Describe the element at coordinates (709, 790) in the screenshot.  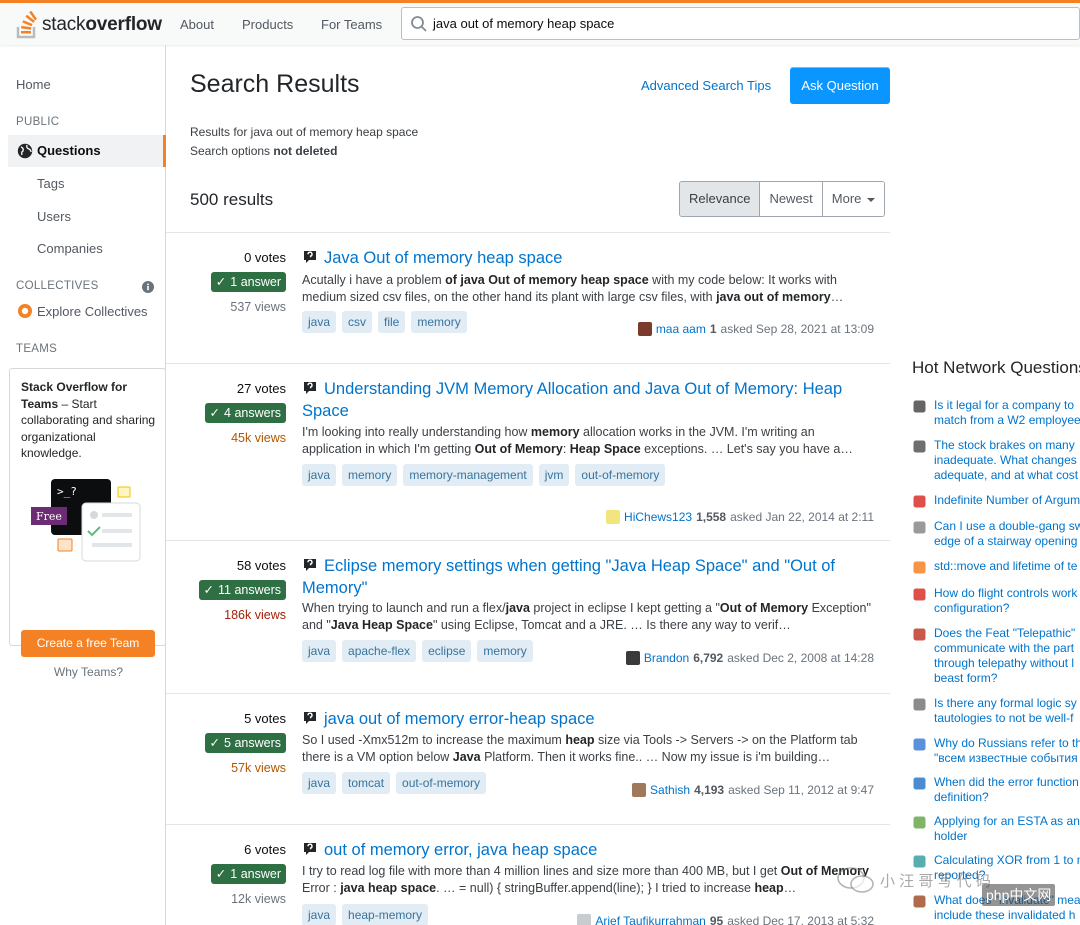
I see `user-reputation: 4,193` at that location.